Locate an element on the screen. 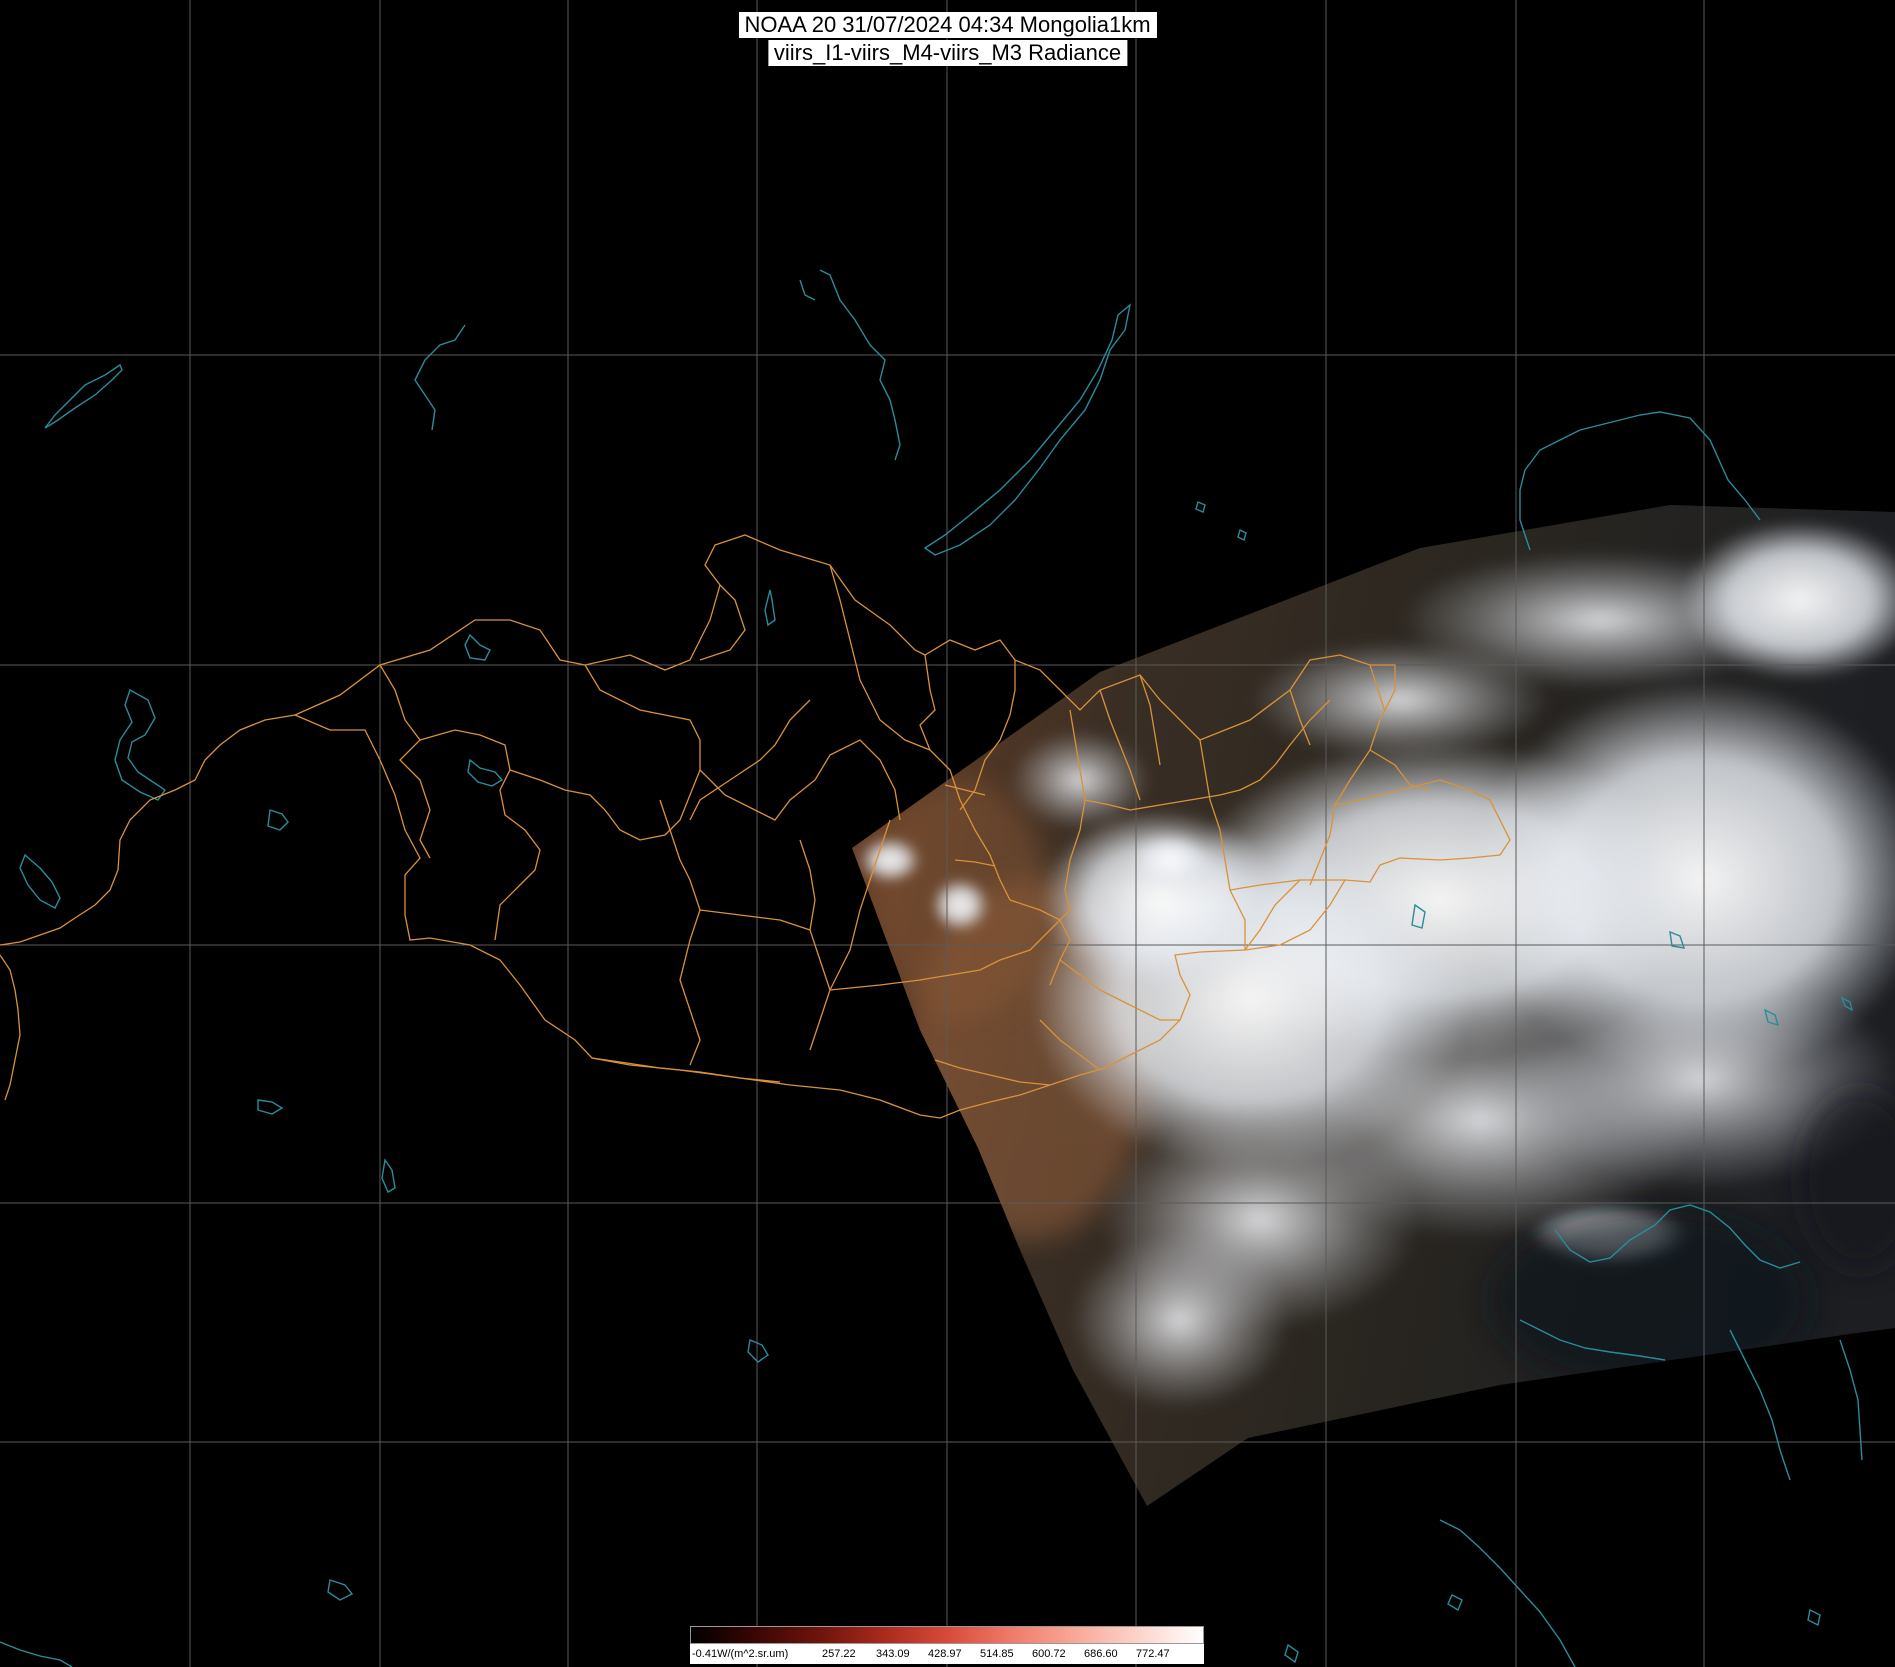 Image resolution: width=1895 pixels, height=1667 pixels. colorbar-label: 600.72 is located at coordinates (1049, 1654).